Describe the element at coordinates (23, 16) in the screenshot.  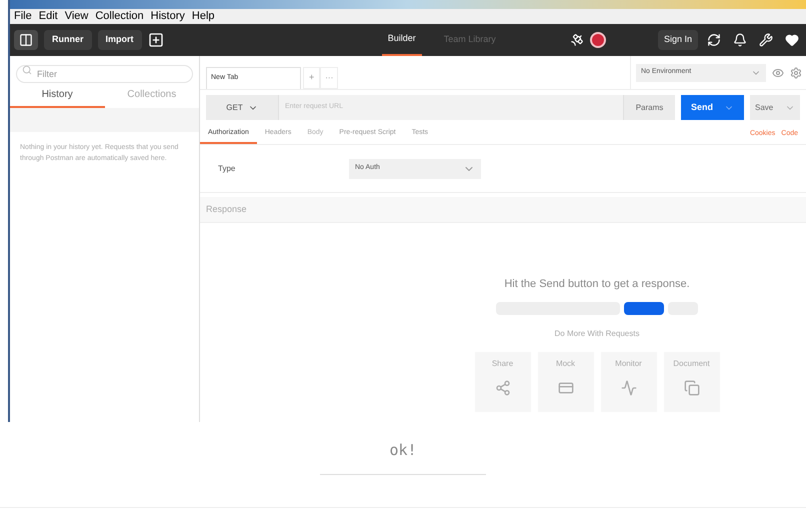
I see `menu-item: File` at that location.